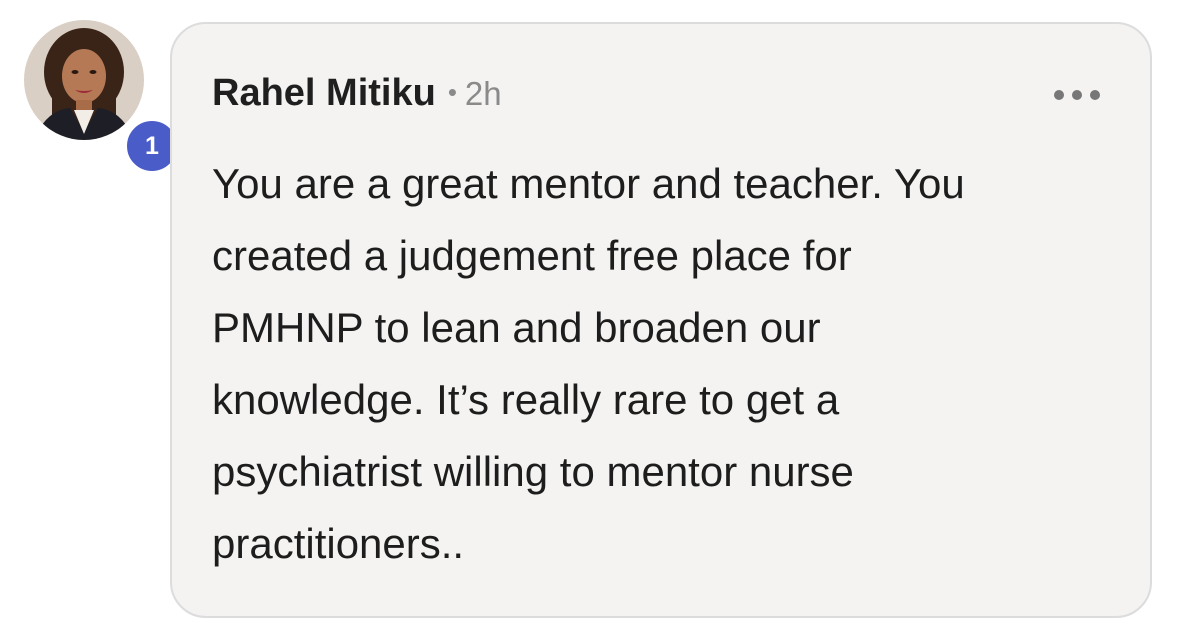 This screenshot has height=635, width=1179. I want to click on comment-header: Rahel Mitiku • 2h, so click(357, 93).